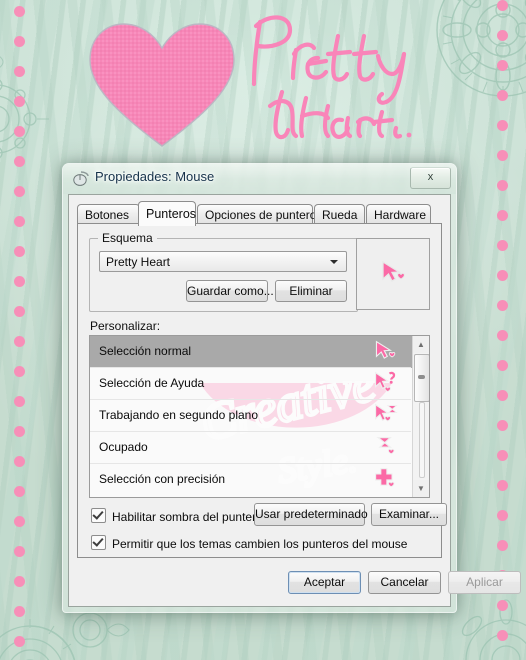 The height and width of the screenshot is (660, 526). I want to click on list-item-label: Ocupado, so click(123, 447).